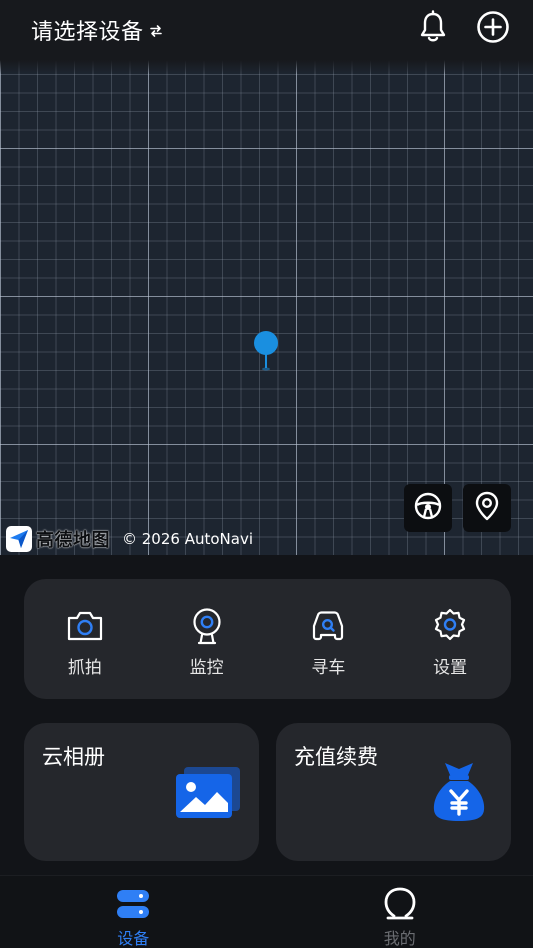 This screenshot has height=948, width=533. I want to click on action-find-car-label: 寻车, so click(328, 668).